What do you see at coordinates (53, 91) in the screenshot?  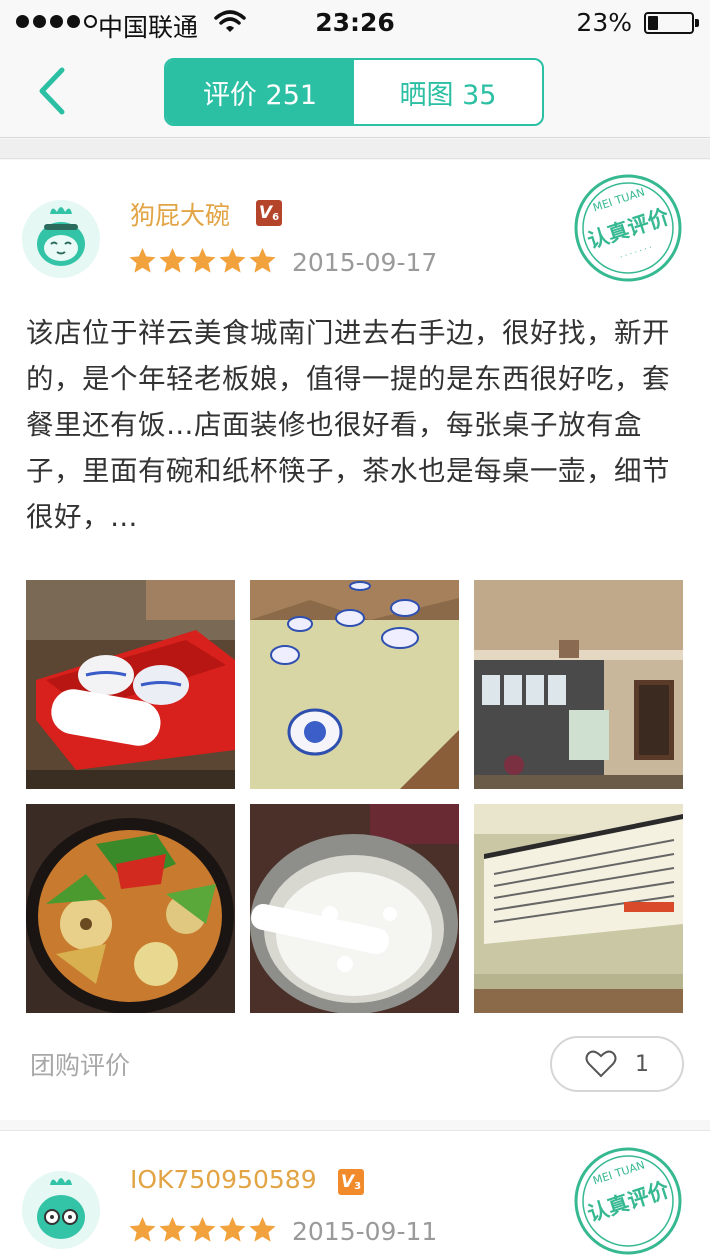 I see `chevron-left-icon` at bounding box center [53, 91].